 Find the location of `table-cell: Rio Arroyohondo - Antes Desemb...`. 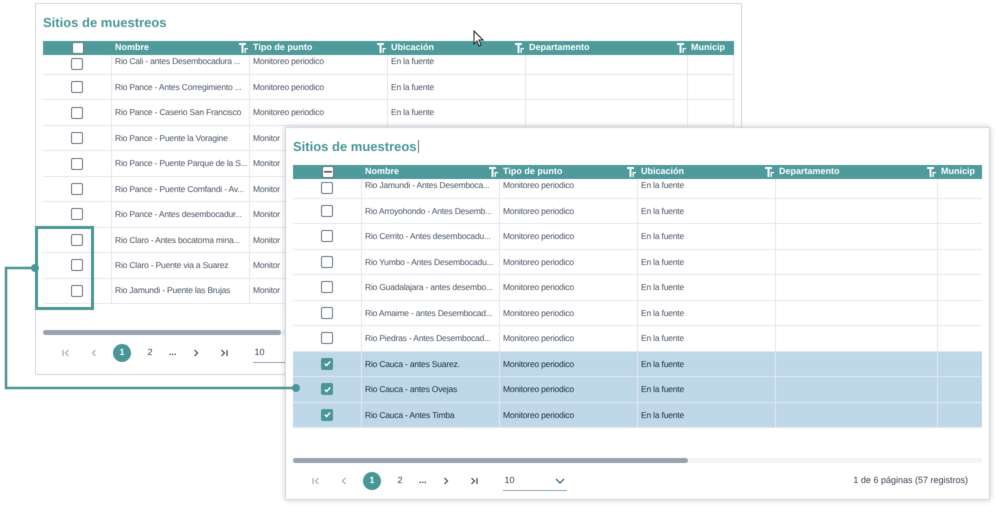

table-cell: Rio Arroyohondo - Antes Desemb... is located at coordinates (428, 211).